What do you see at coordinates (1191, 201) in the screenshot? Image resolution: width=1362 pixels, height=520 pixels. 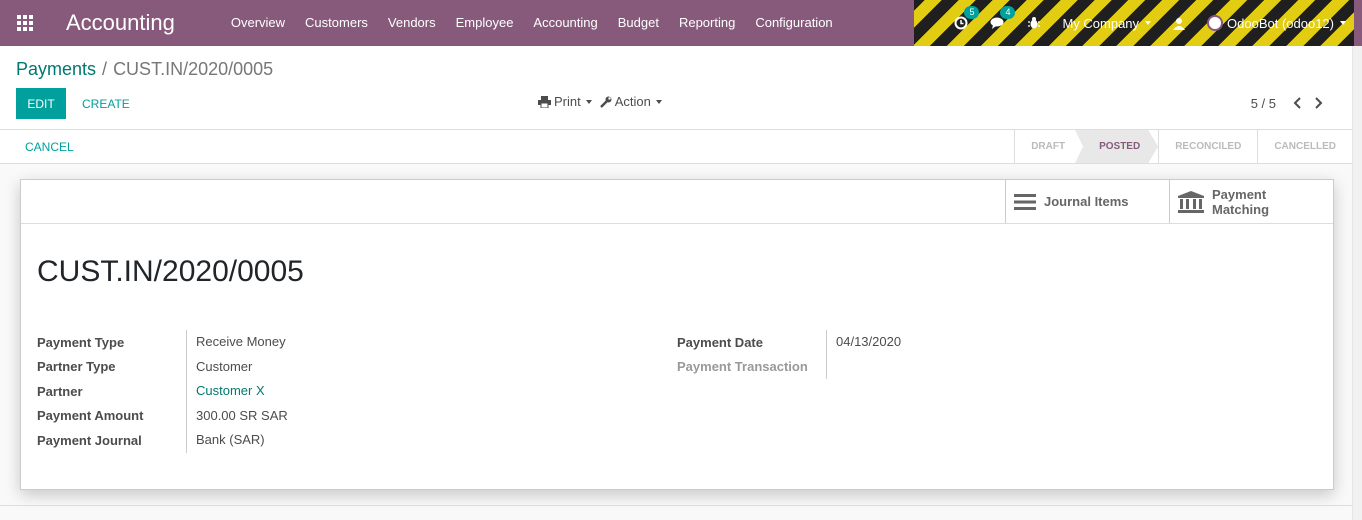 I see `bank-icon` at bounding box center [1191, 201].